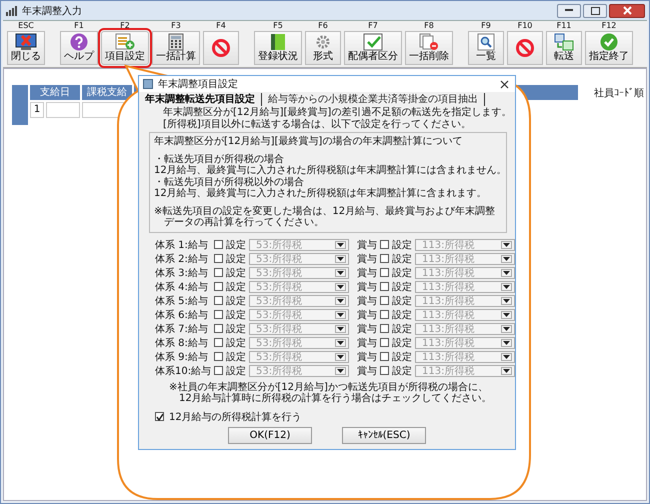 This screenshot has width=650, height=504. Describe the element at coordinates (20, 105) in the screenshot. I see `sidebar-strip` at that location.